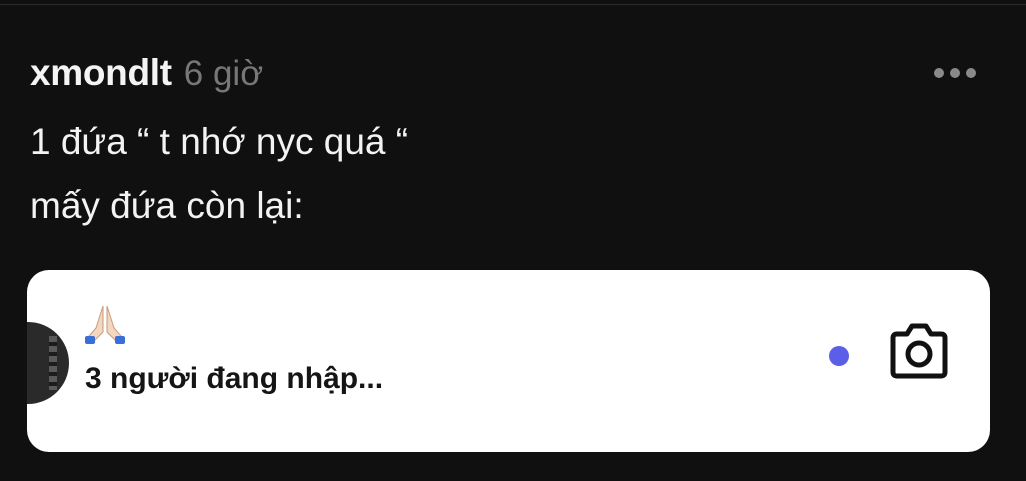 This screenshot has width=1026, height=481. What do you see at coordinates (219, 141) in the screenshot?
I see `post-text-line-1: 1 đứa “ t nhớ nyc quá “` at bounding box center [219, 141].